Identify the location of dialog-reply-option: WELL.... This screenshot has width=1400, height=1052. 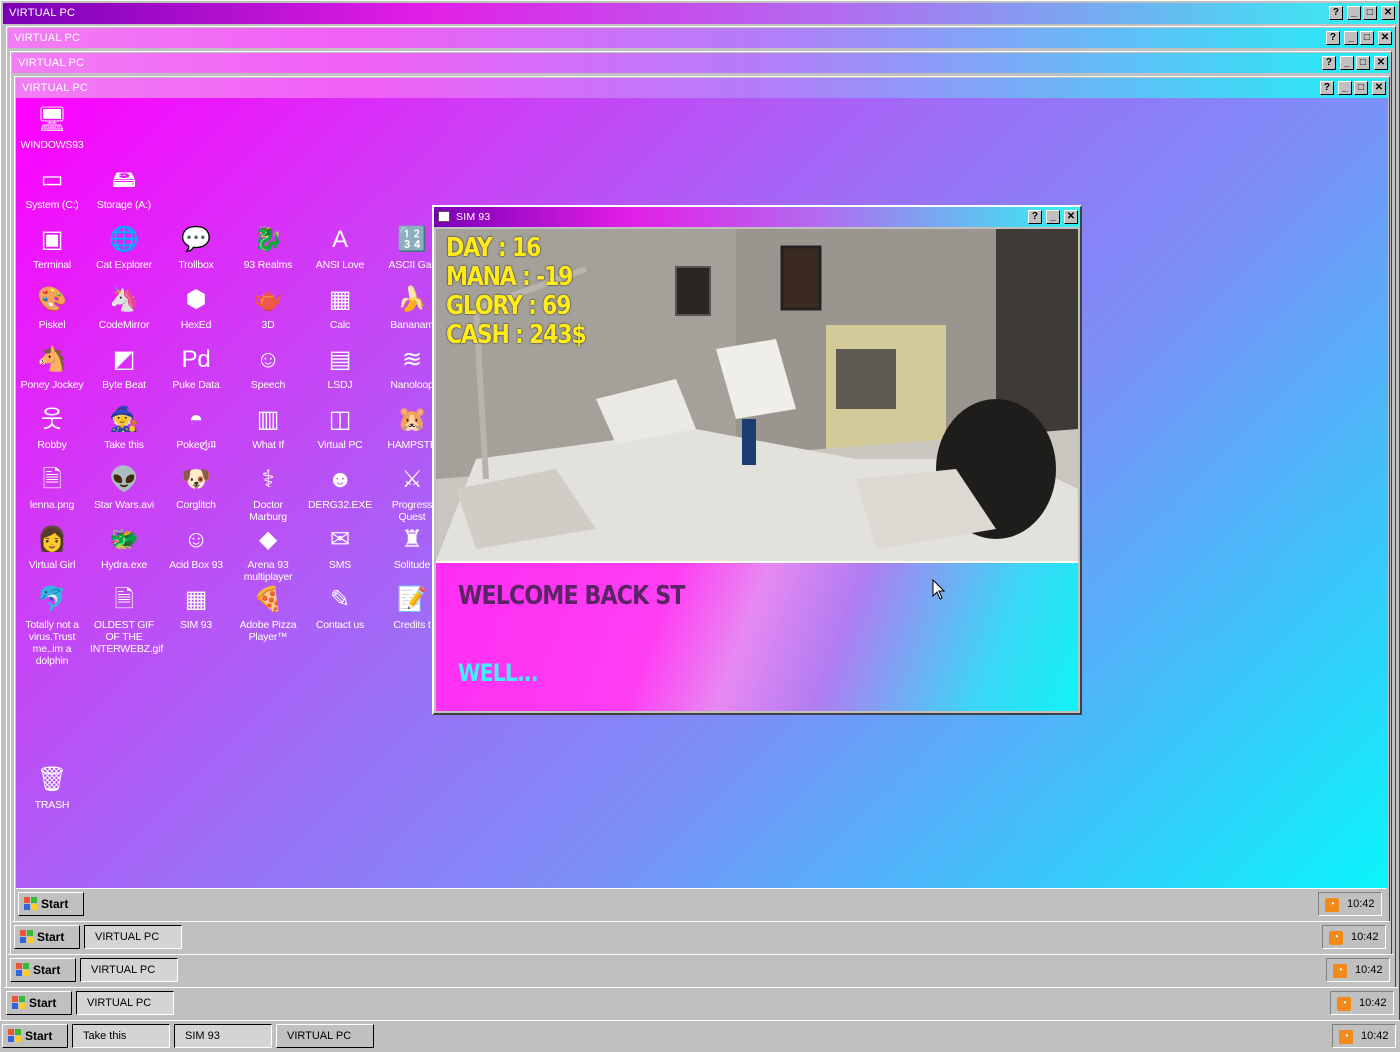
(498, 673).